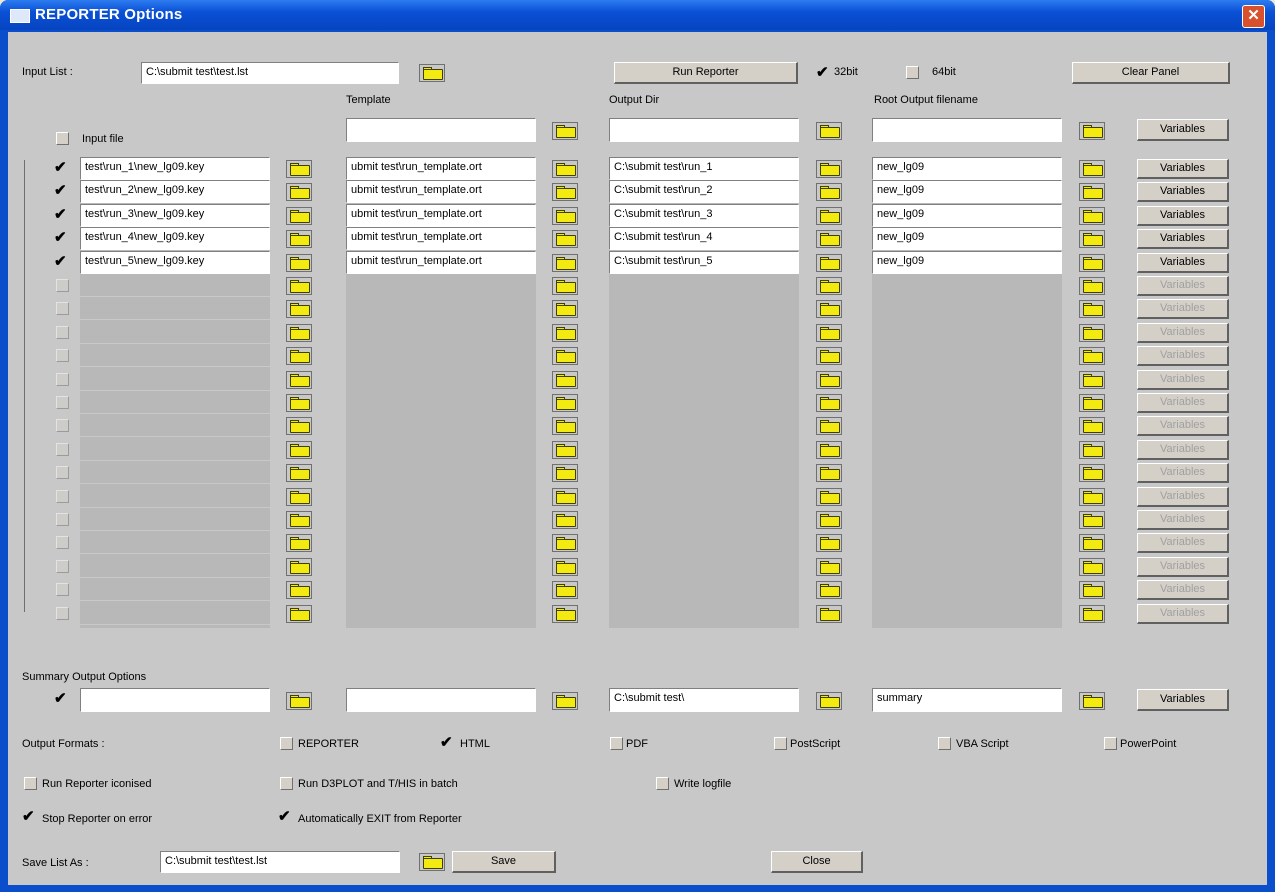  I want to click on input-list-folder-icon, so click(432, 73).